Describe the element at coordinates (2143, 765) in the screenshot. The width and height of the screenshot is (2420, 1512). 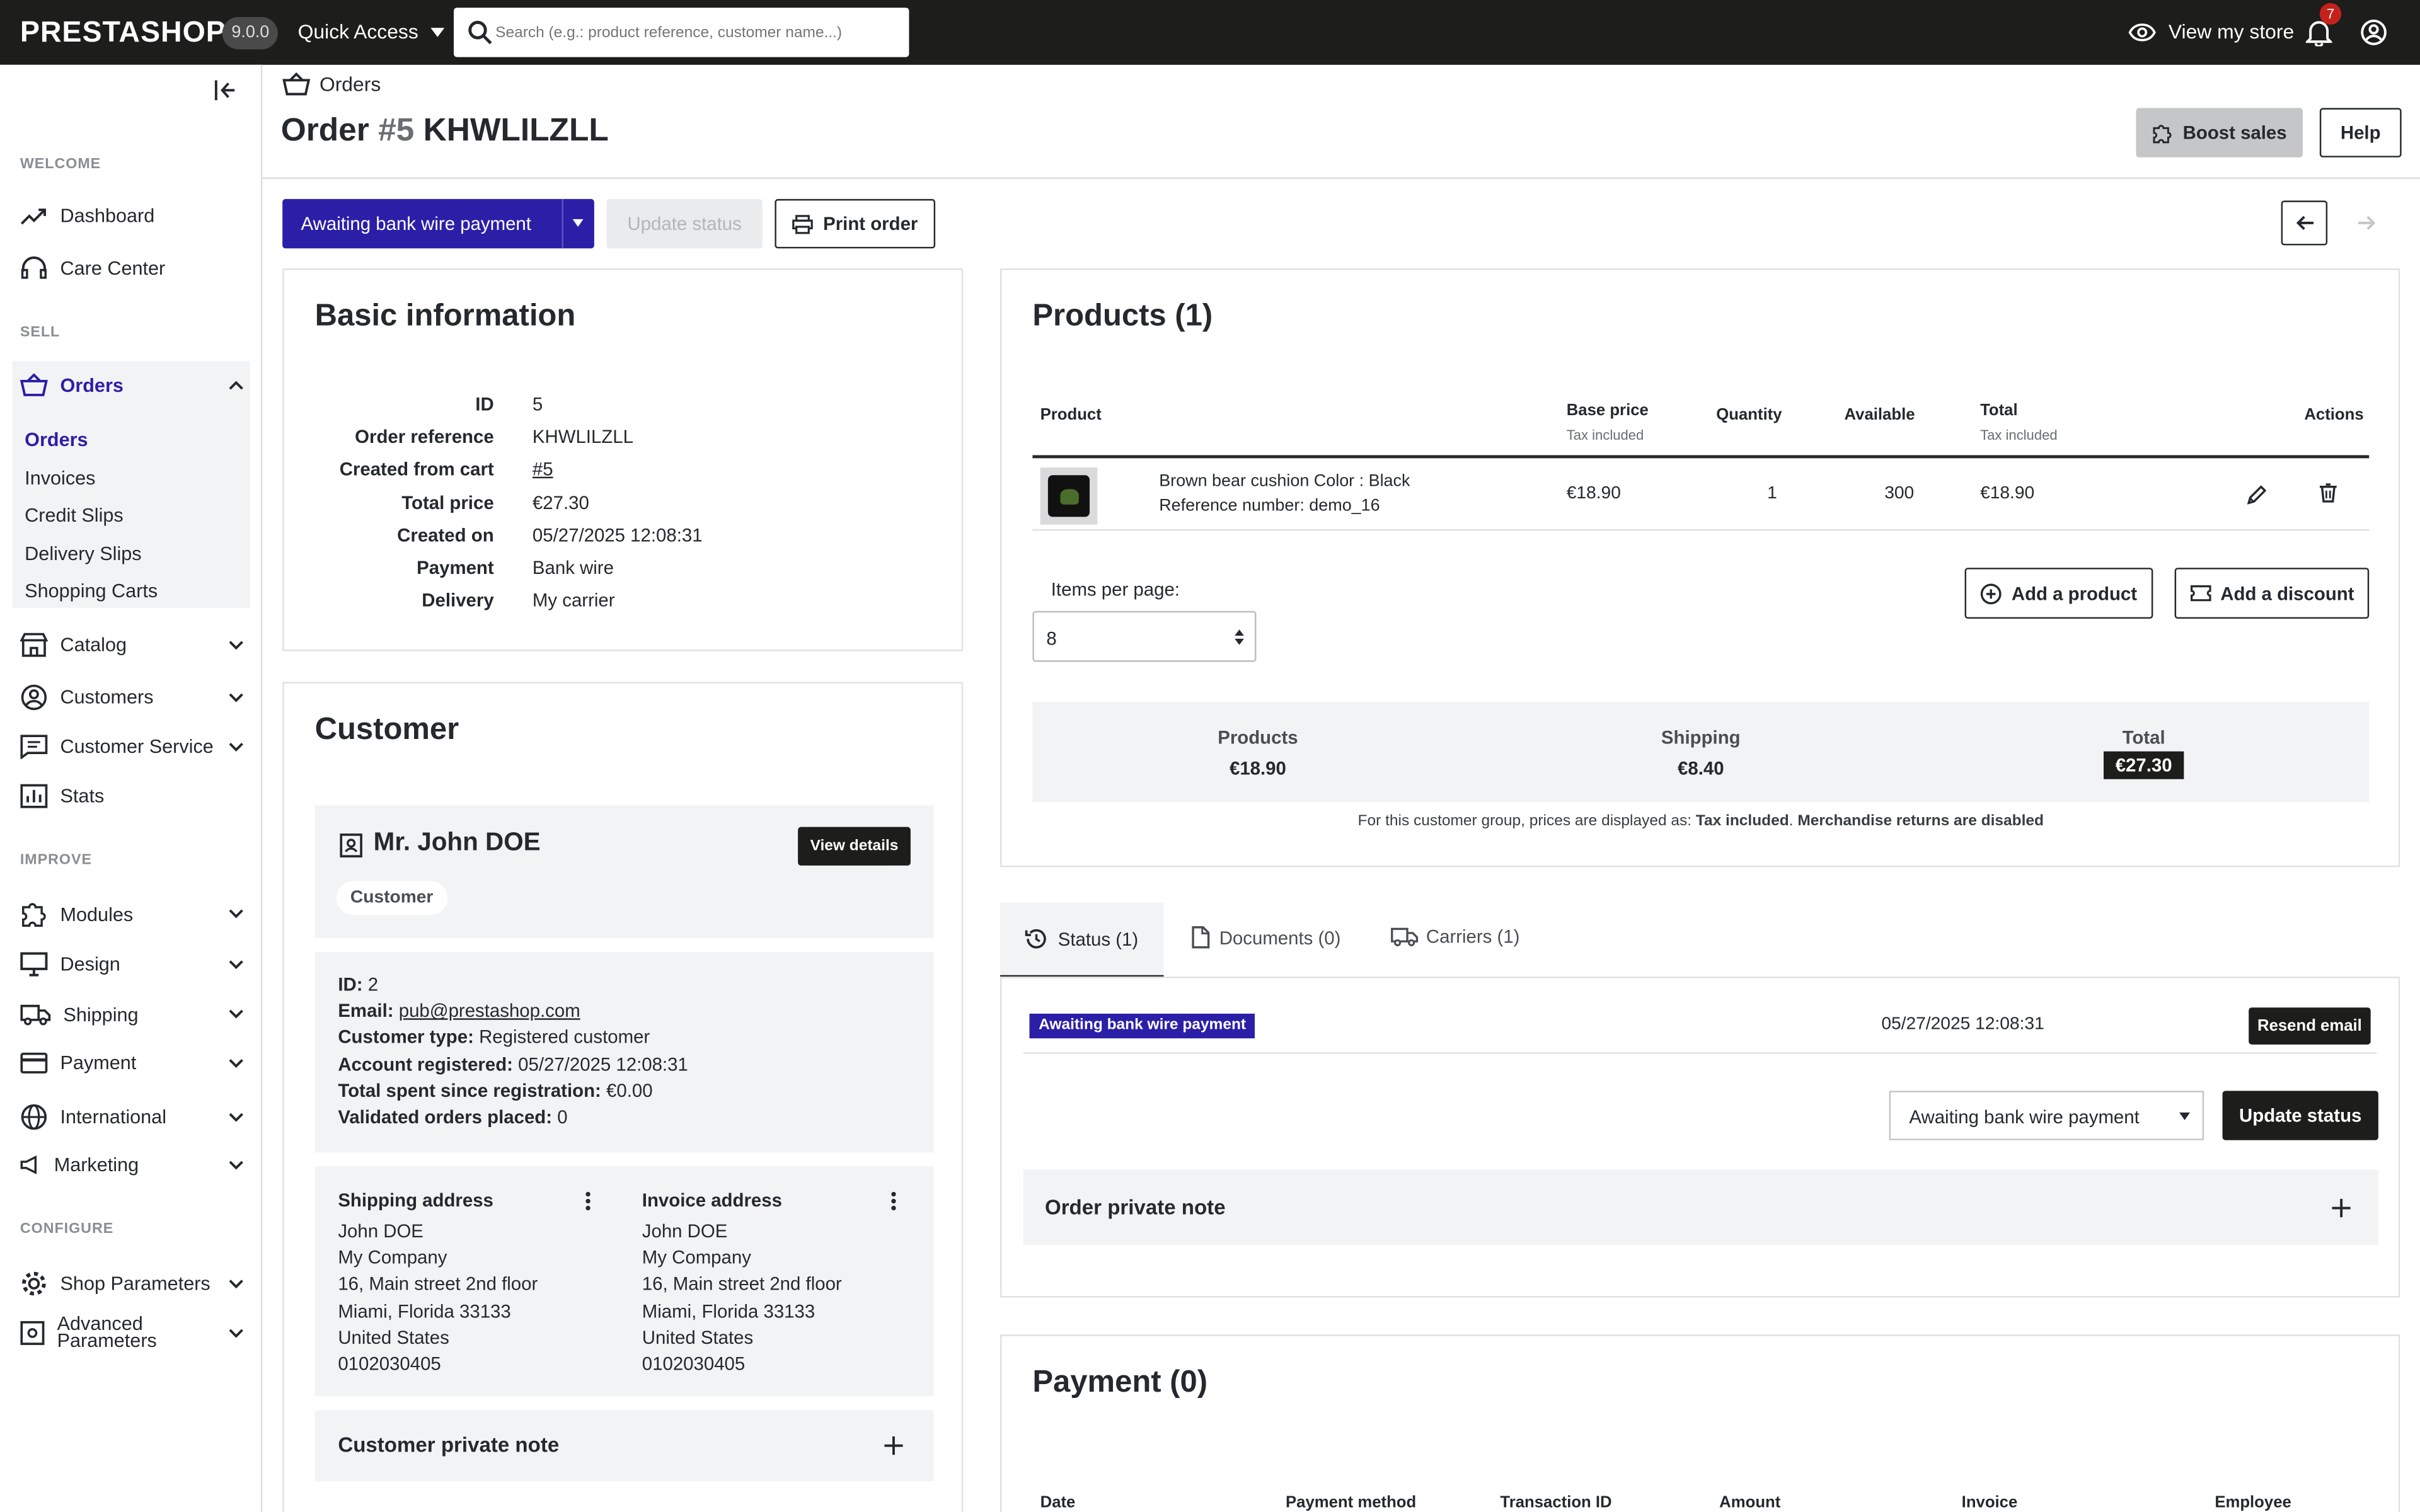
I see `grand-total-value: €27.30` at that location.